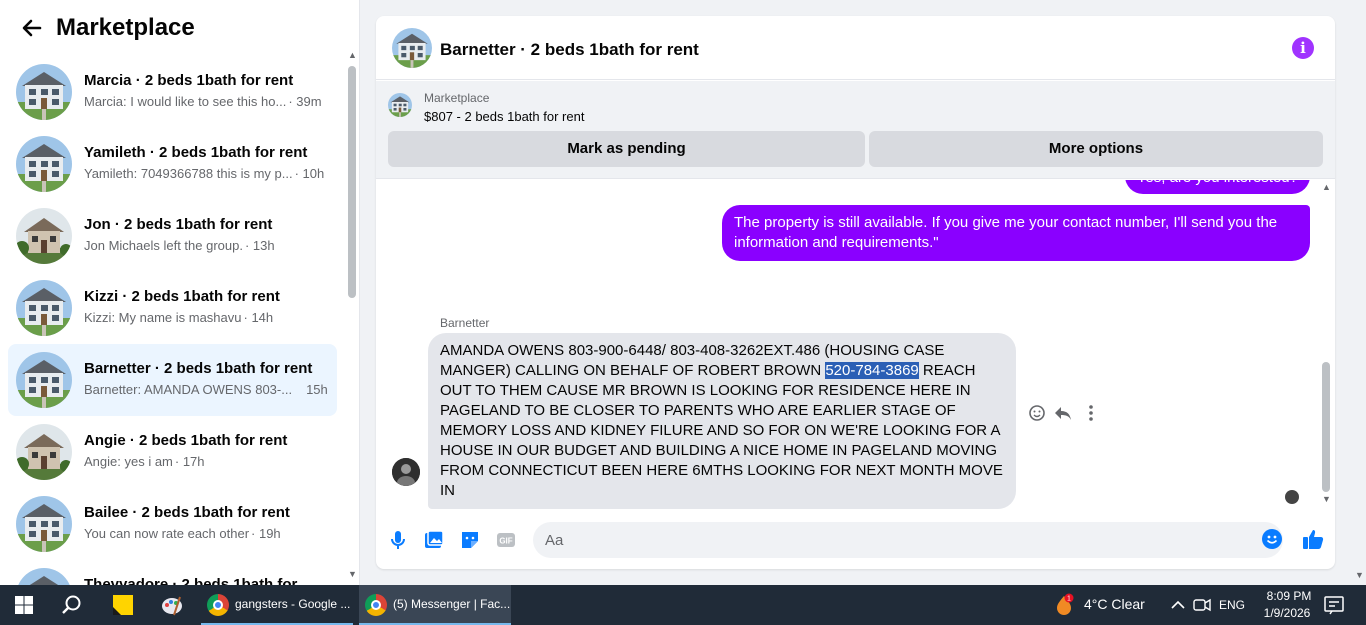  What do you see at coordinates (1334, 605) in the screenshot?
I see `notifications-icon` at bounding box center [1334, 605].